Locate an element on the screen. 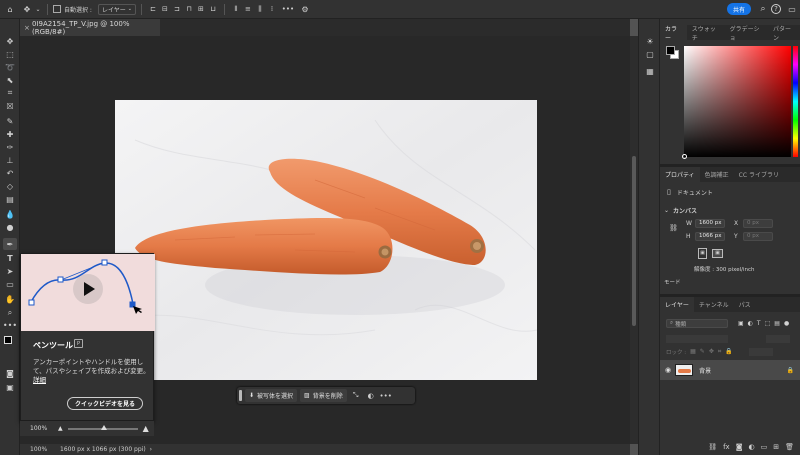 This screenshot has height=455, width=800. document-tab: × 0I9A2154_TP_V.jpg @ 100% (RGB/8#) is located at coordinates (90, 27).